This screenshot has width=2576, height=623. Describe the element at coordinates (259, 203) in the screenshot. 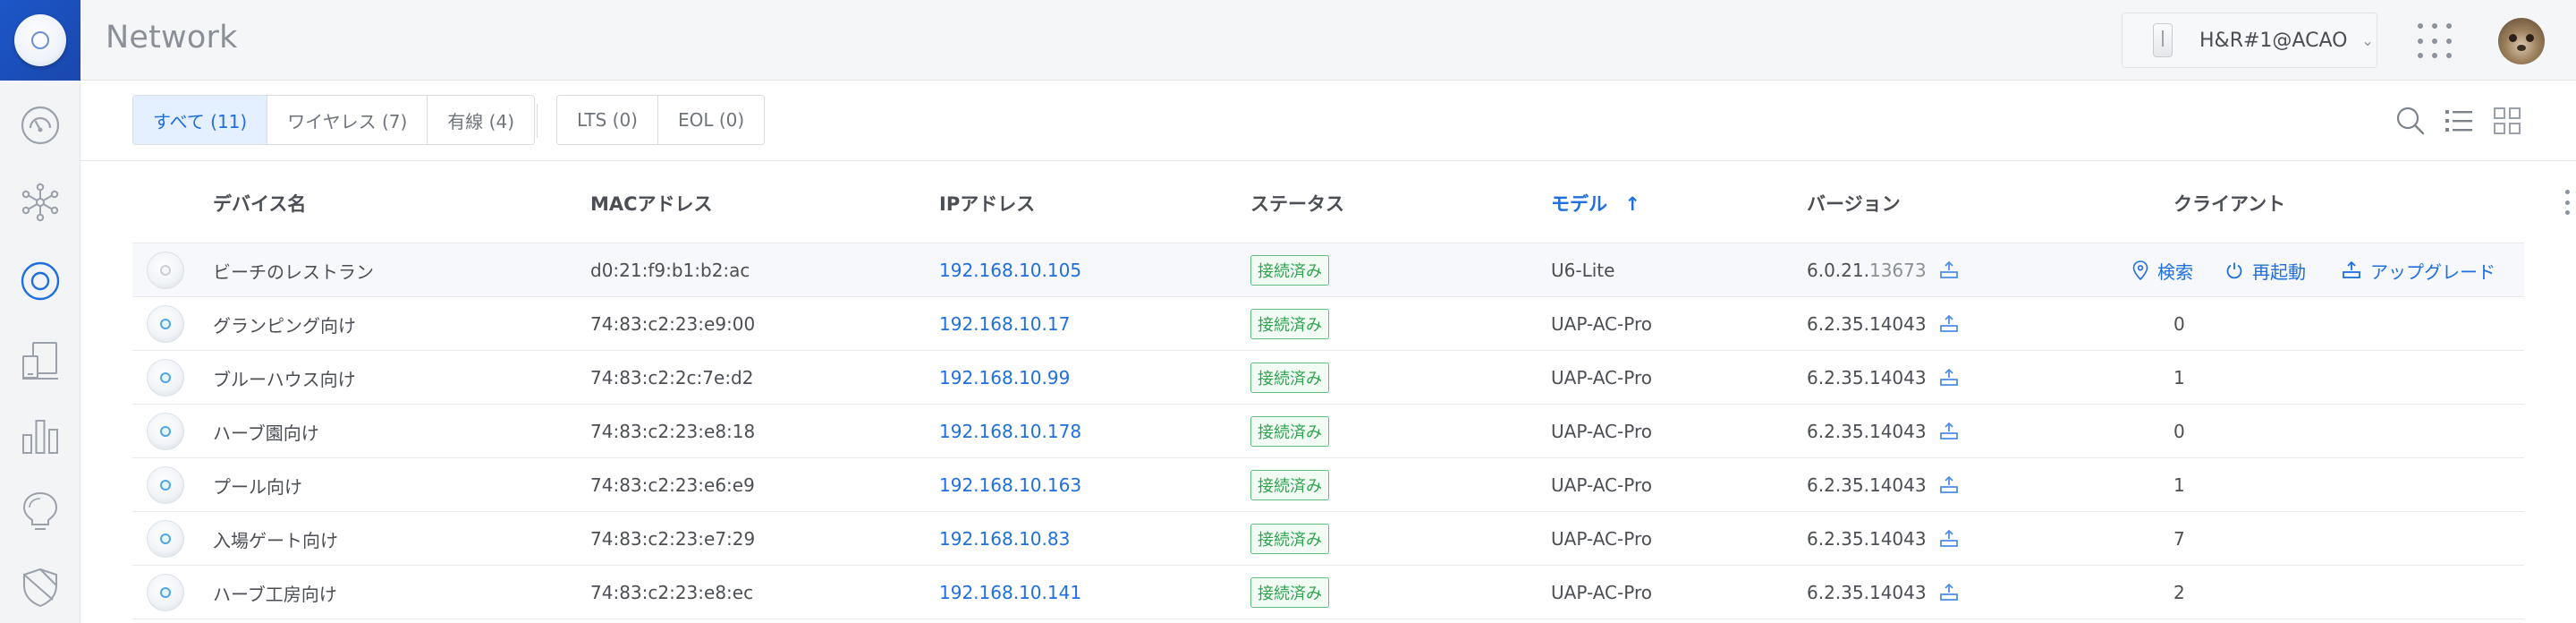

I see `column-device-name: デバイス名` at that location.